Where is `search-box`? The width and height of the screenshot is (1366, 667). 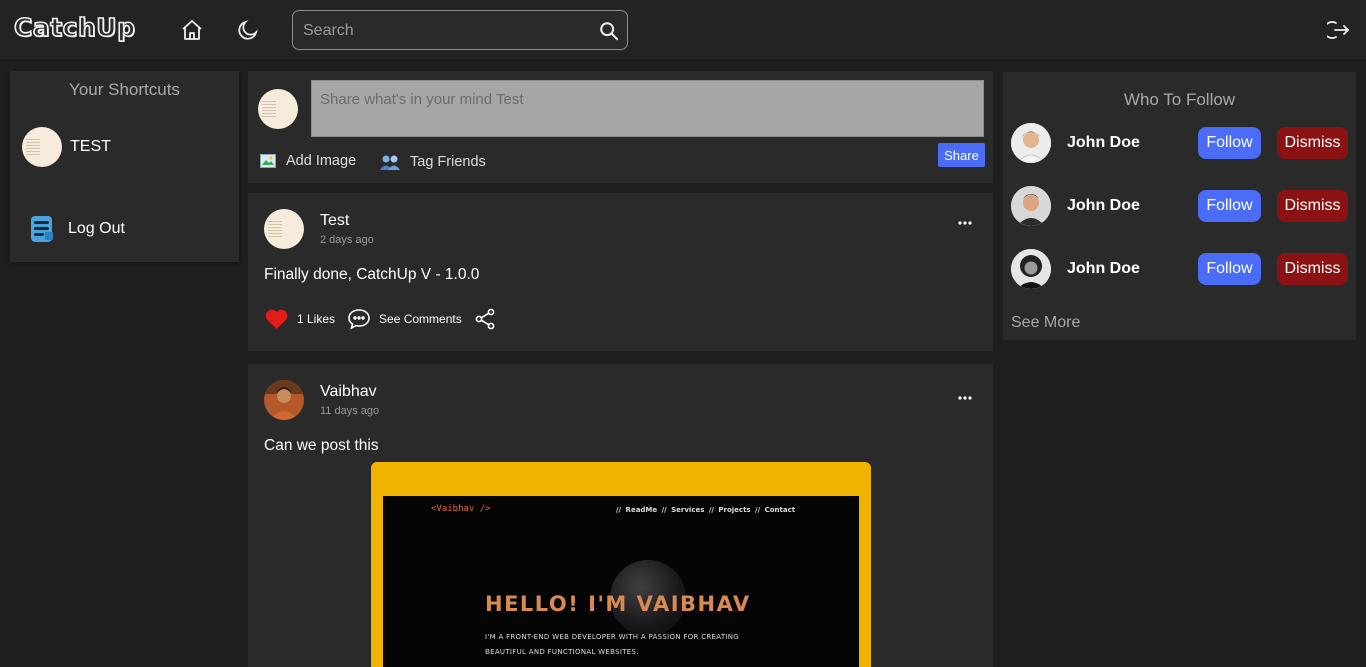 search-box is located at coordinates (460, 30).